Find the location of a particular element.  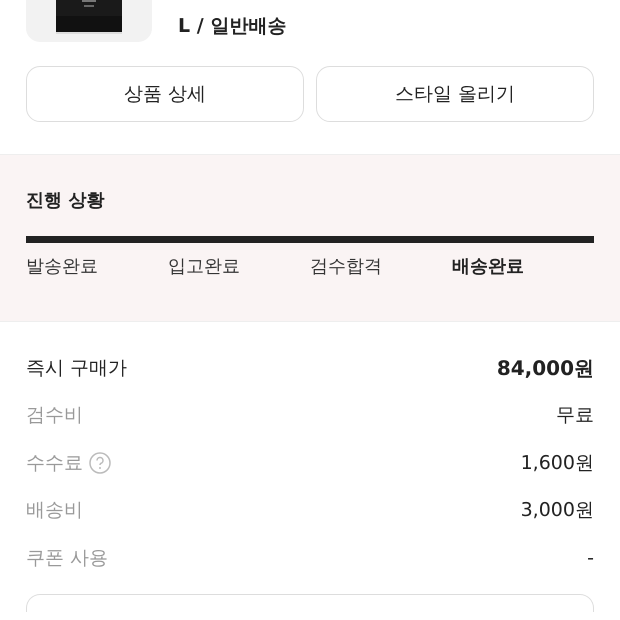

price-value: 1,600원 is located at coordinates (557, 463).